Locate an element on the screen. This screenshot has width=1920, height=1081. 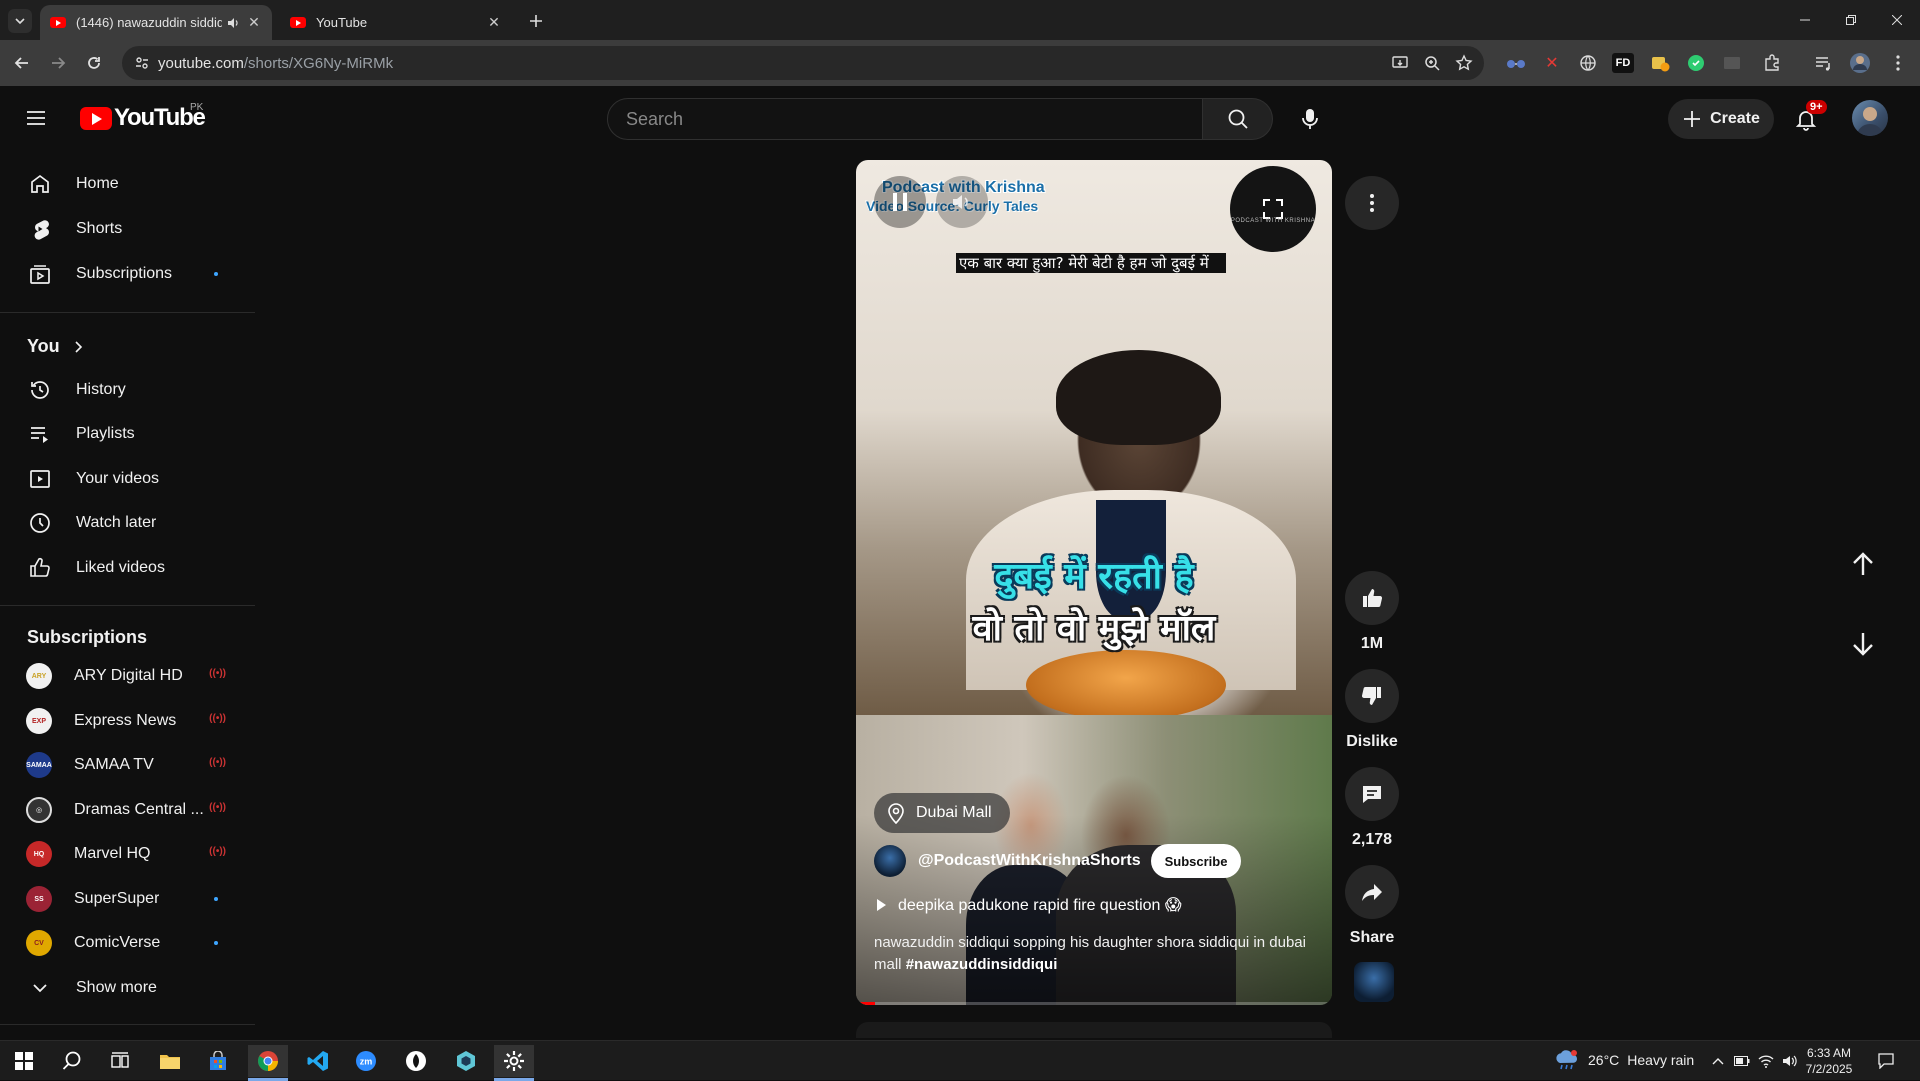
zoom-icon is located at coordinates (1432, 63).